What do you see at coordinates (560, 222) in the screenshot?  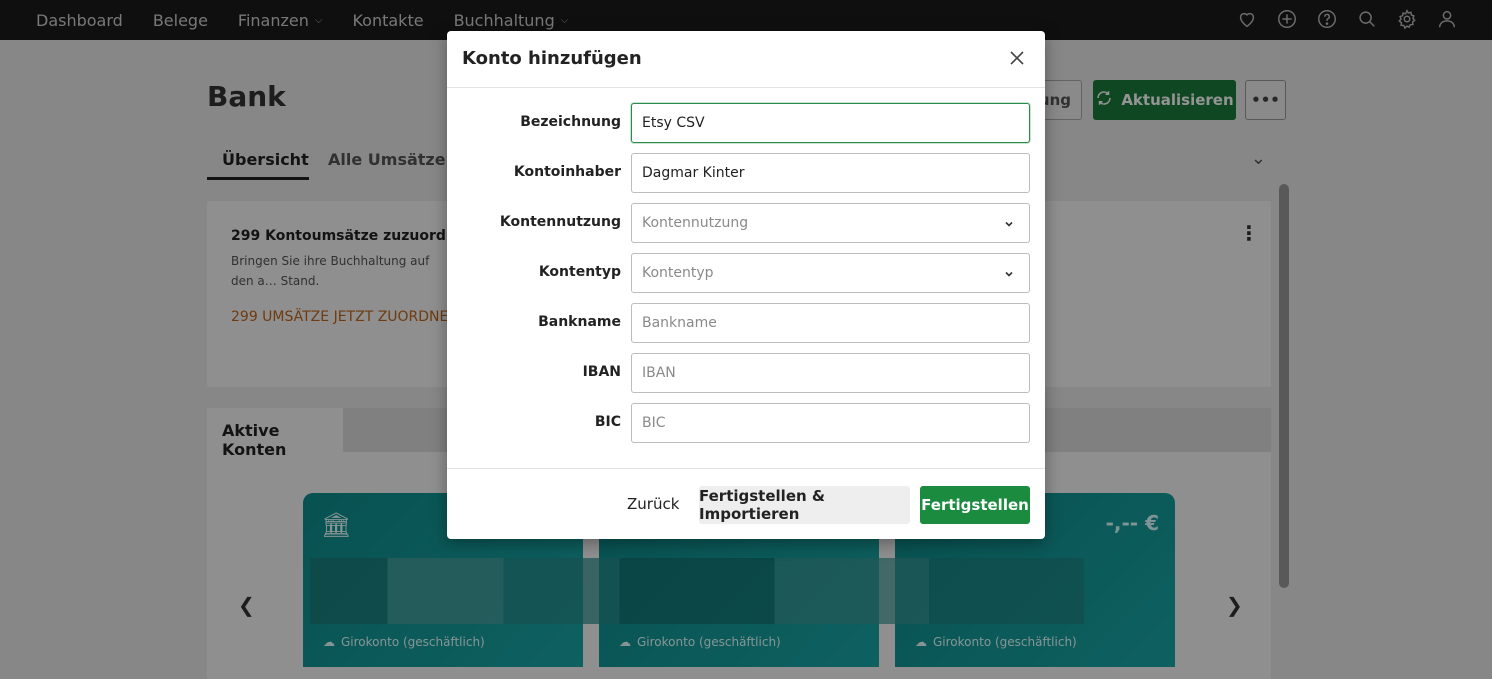 I see `label-kontennutzung: Kontennutzung` at bounding box center [560, 222].